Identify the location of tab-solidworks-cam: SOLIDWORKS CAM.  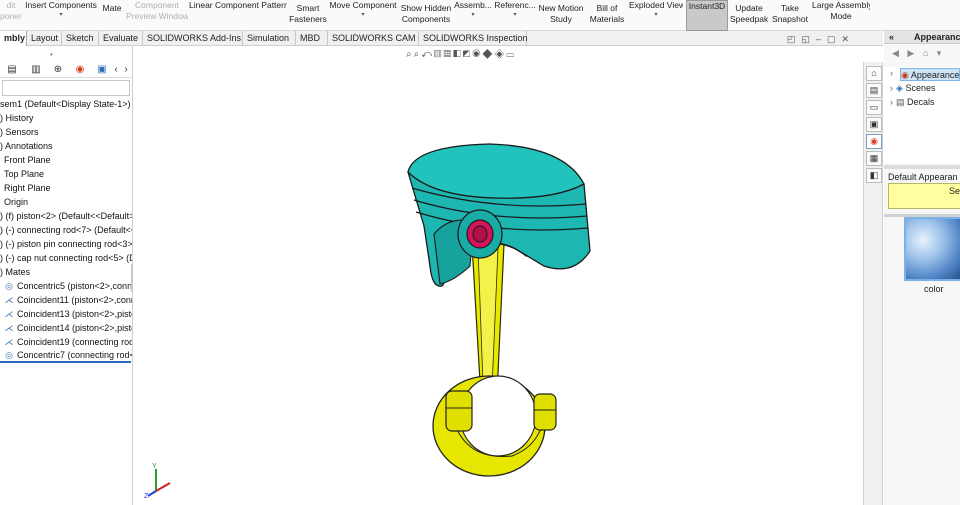
(373, 38).